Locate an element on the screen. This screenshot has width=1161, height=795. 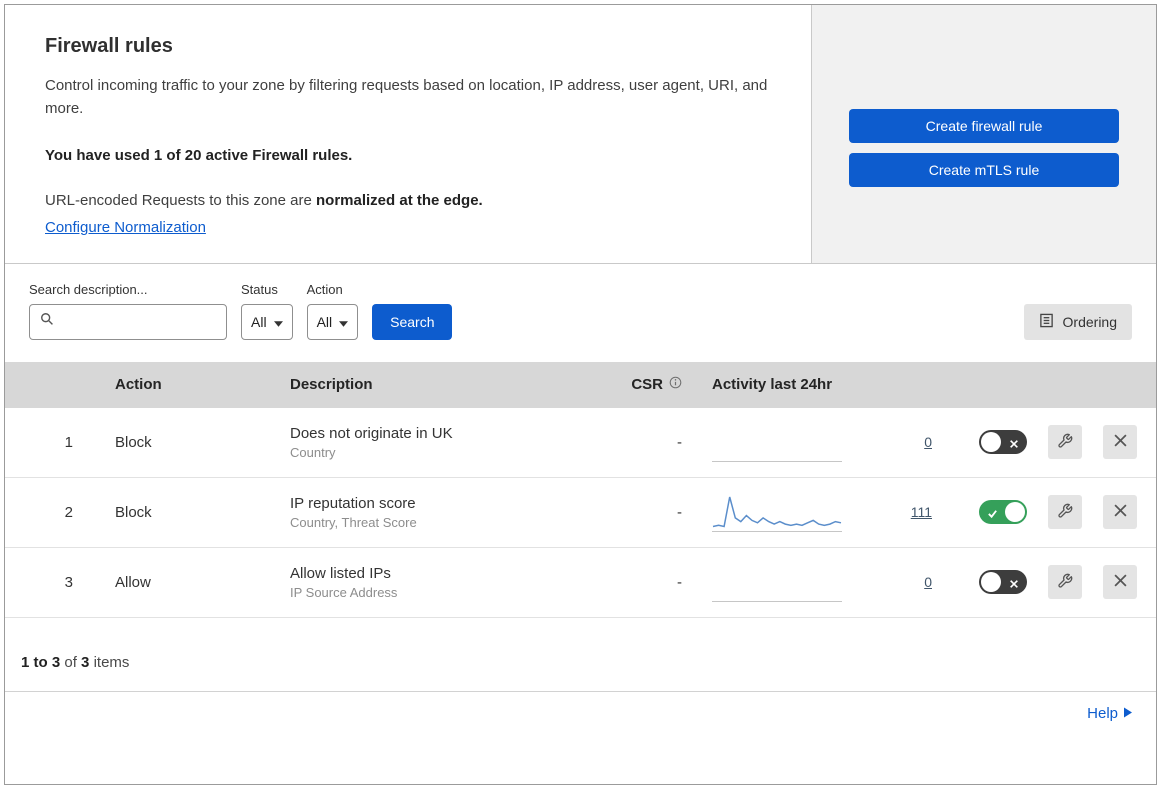
normalization-note-bold: normalized at the edge. is located at coordinates (399, 200).